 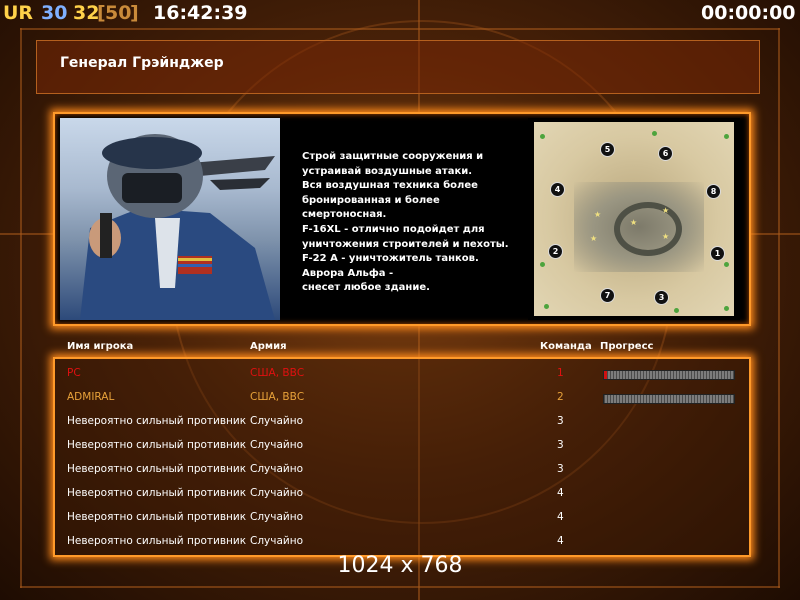 What do you see at coordinates (142, 63) in the screenshot?
I see `page-title: Генерал Грэйнджер` at bounding box center [142, 63].